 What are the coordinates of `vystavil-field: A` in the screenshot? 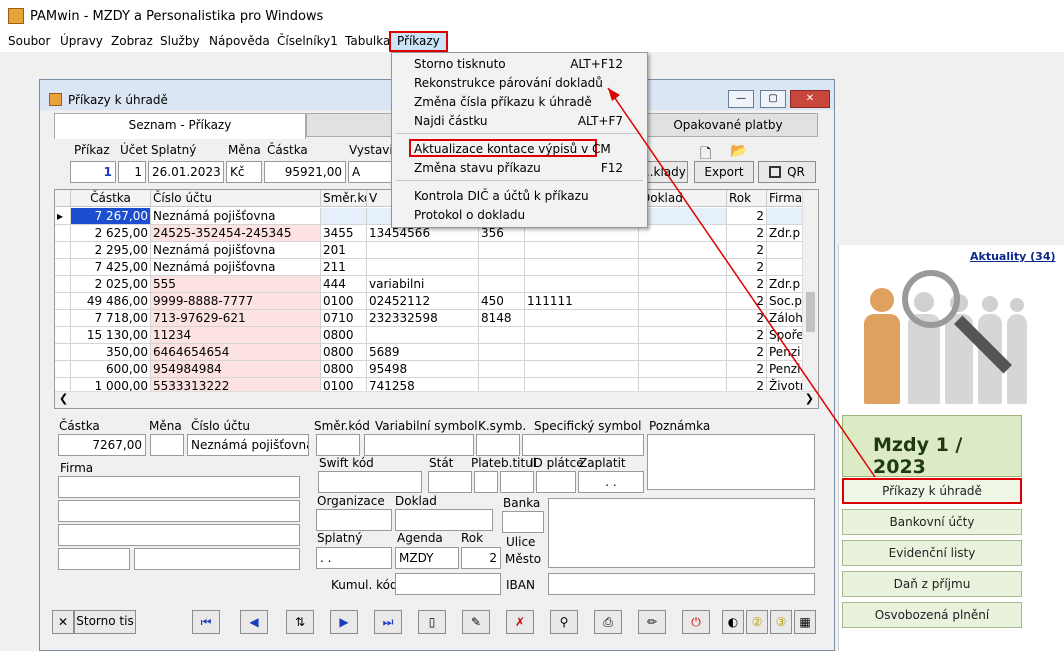 It's located at (370, 172).